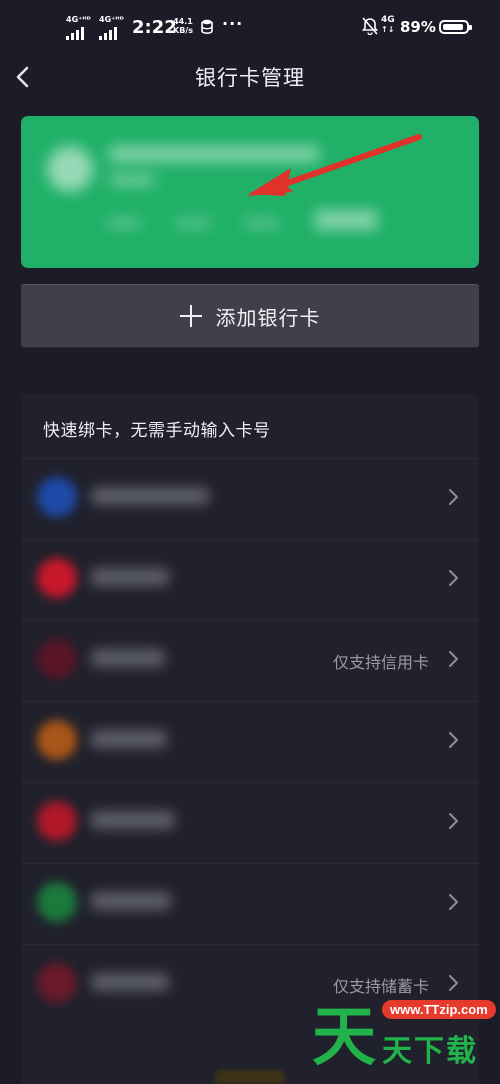 The height and width of the screenshot is (1084, 500). Describe the element at coordinates (183, 30) in the screenshot. I see `speed-unit: KB/s` at that location.